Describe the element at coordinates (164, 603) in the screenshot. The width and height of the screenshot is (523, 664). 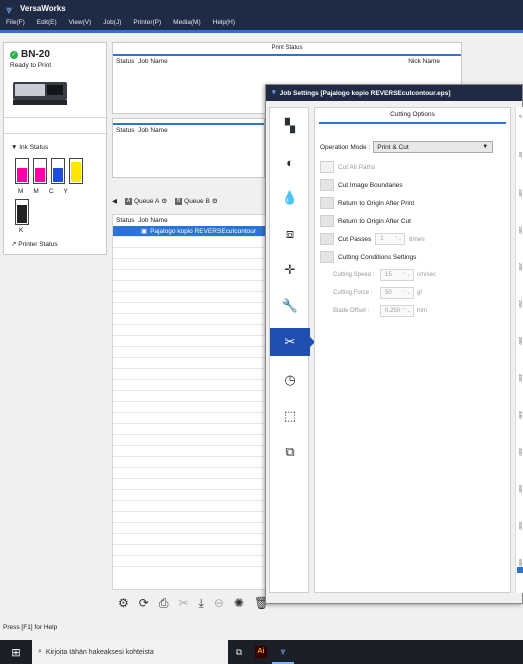
I see `print-icon: ⎙` at that location.